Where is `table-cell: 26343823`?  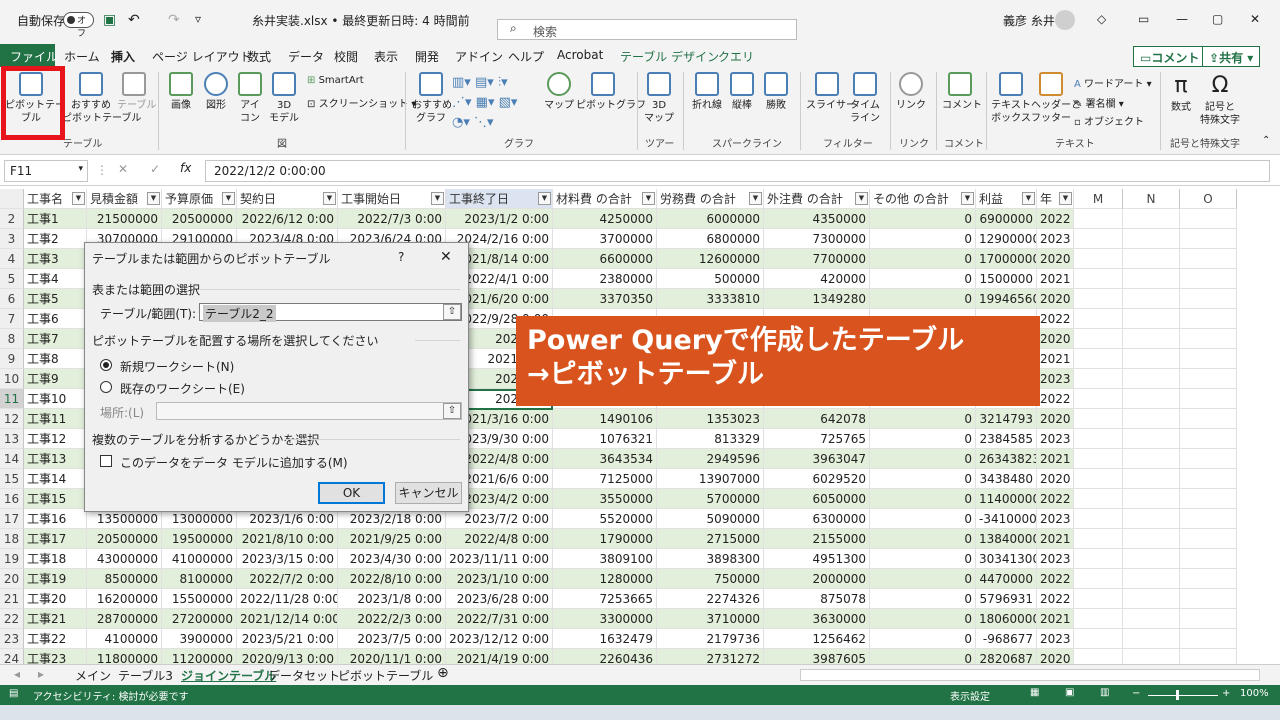
table-cell: 26343823 is located at coordinates (1006, 459).